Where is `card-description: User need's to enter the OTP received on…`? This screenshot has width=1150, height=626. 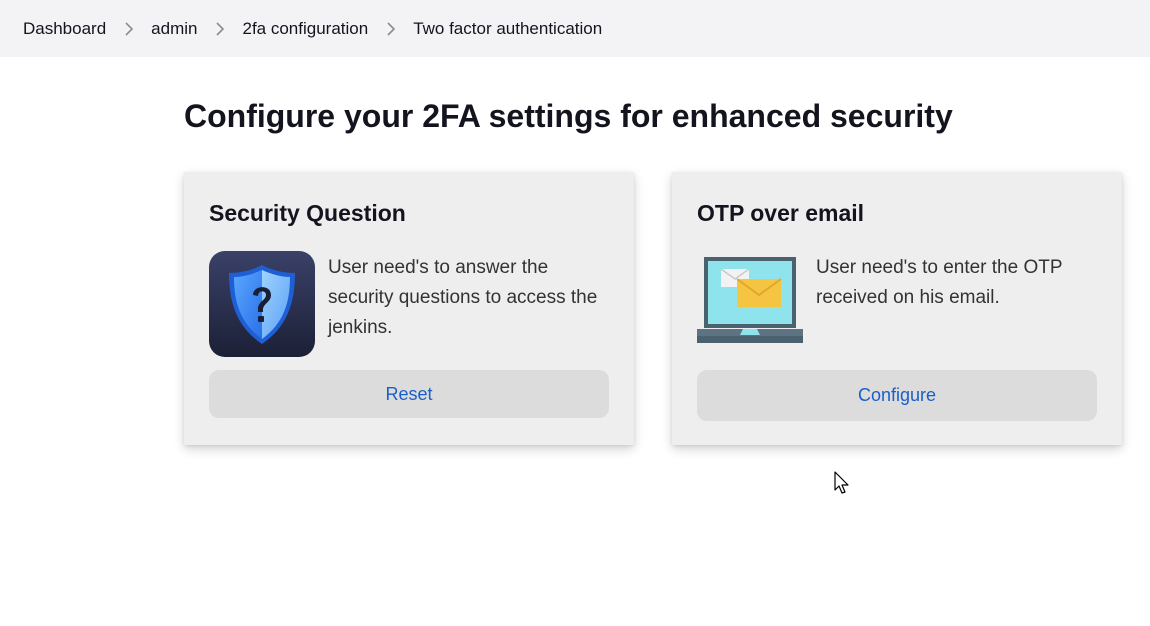
card-description: User need's to enter the OTP received on… is located at coordinates (939, 282).